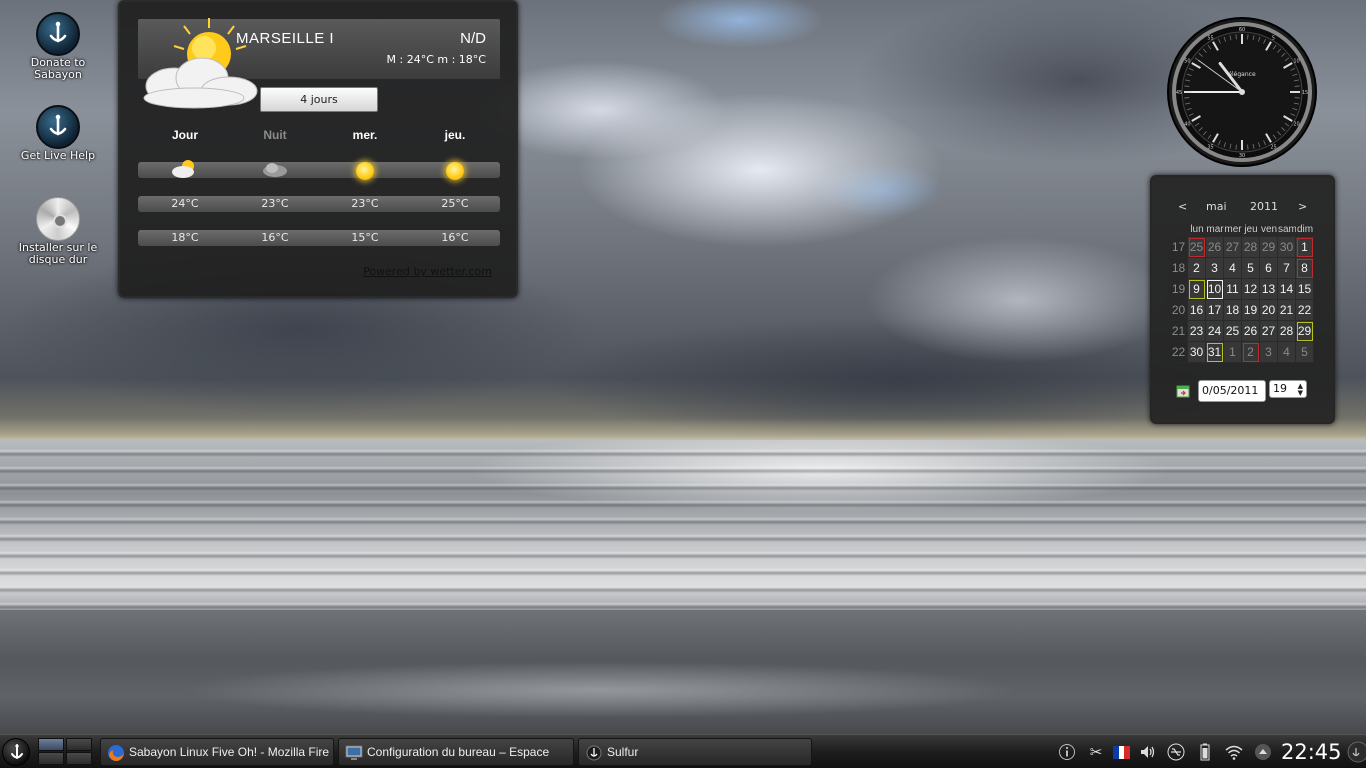  I want to click on weather-low-temp: 15°C, so click(365, 237).